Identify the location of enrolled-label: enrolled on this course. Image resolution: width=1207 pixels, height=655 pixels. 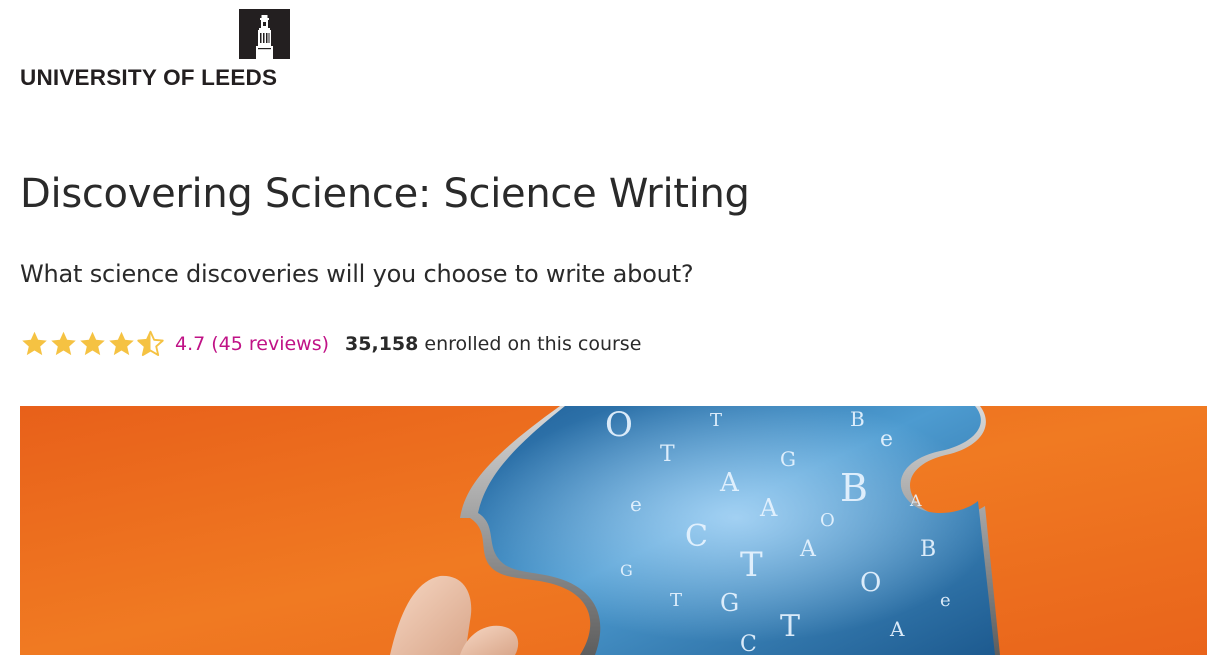
(533, 344).